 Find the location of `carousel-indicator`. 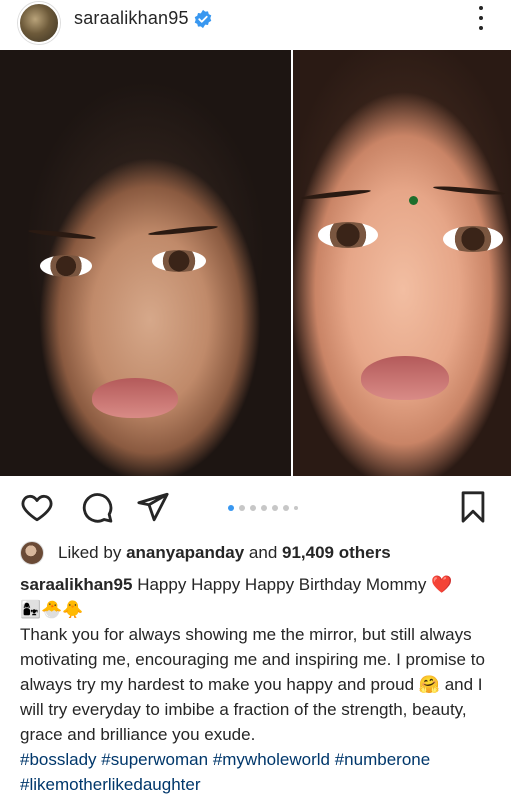

carousel-indicator is located at coordinates (263, 508).